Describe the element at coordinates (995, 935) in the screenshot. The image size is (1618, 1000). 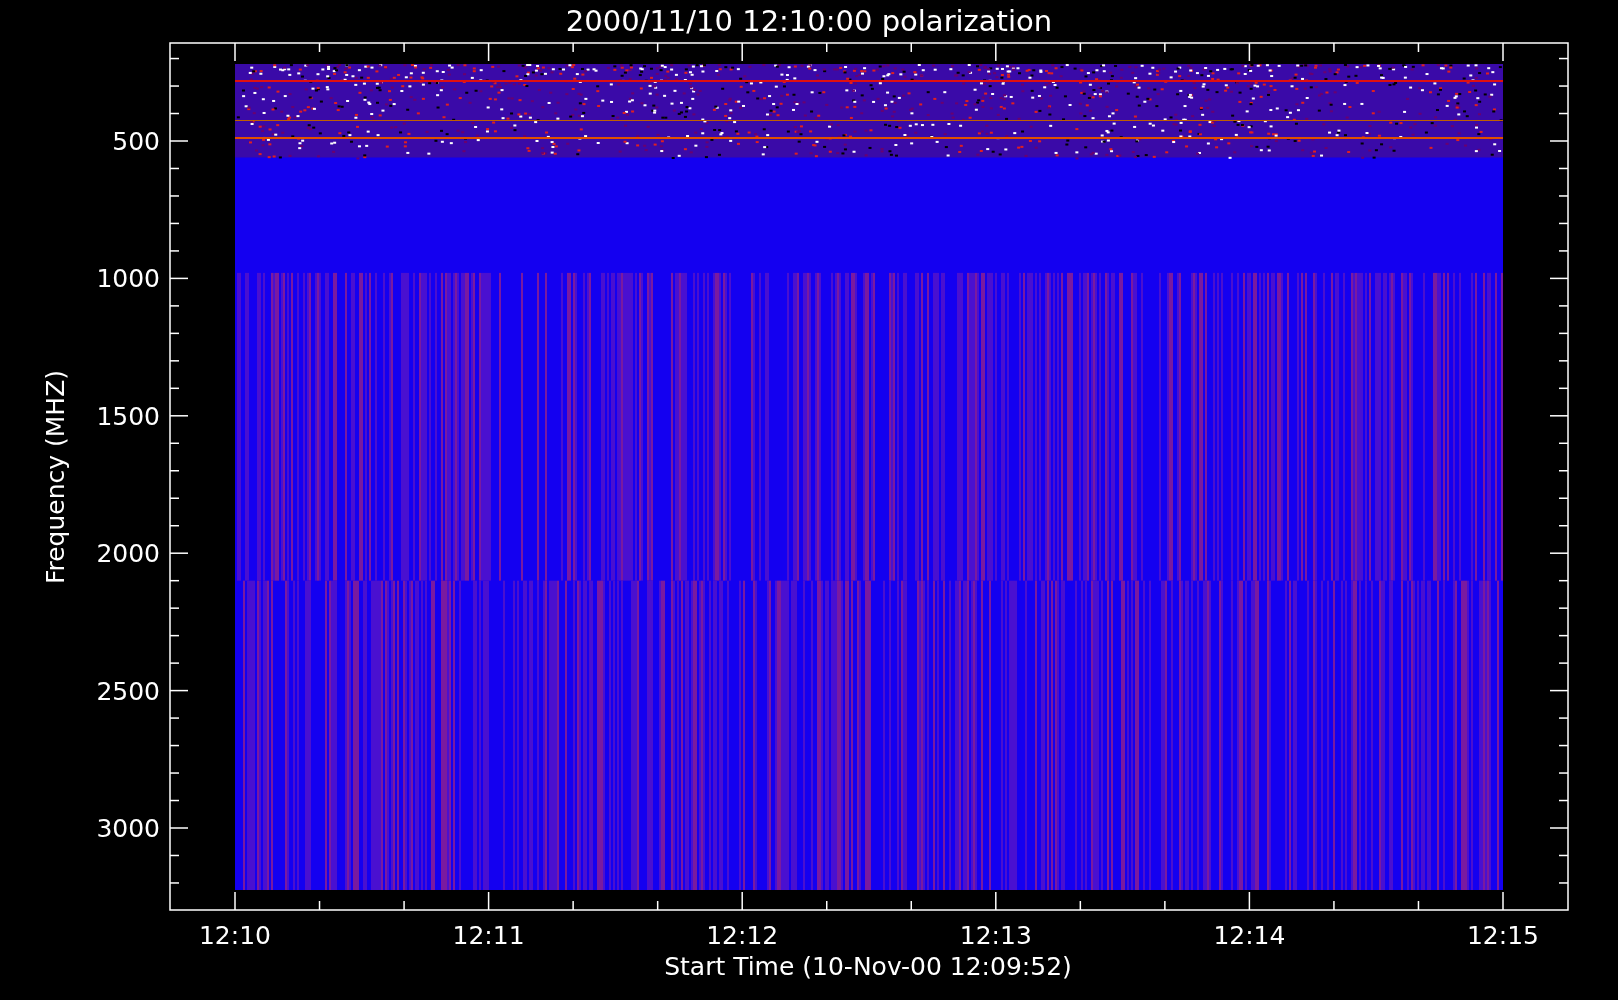
I see `x-tick-label: 12:13` at that location.